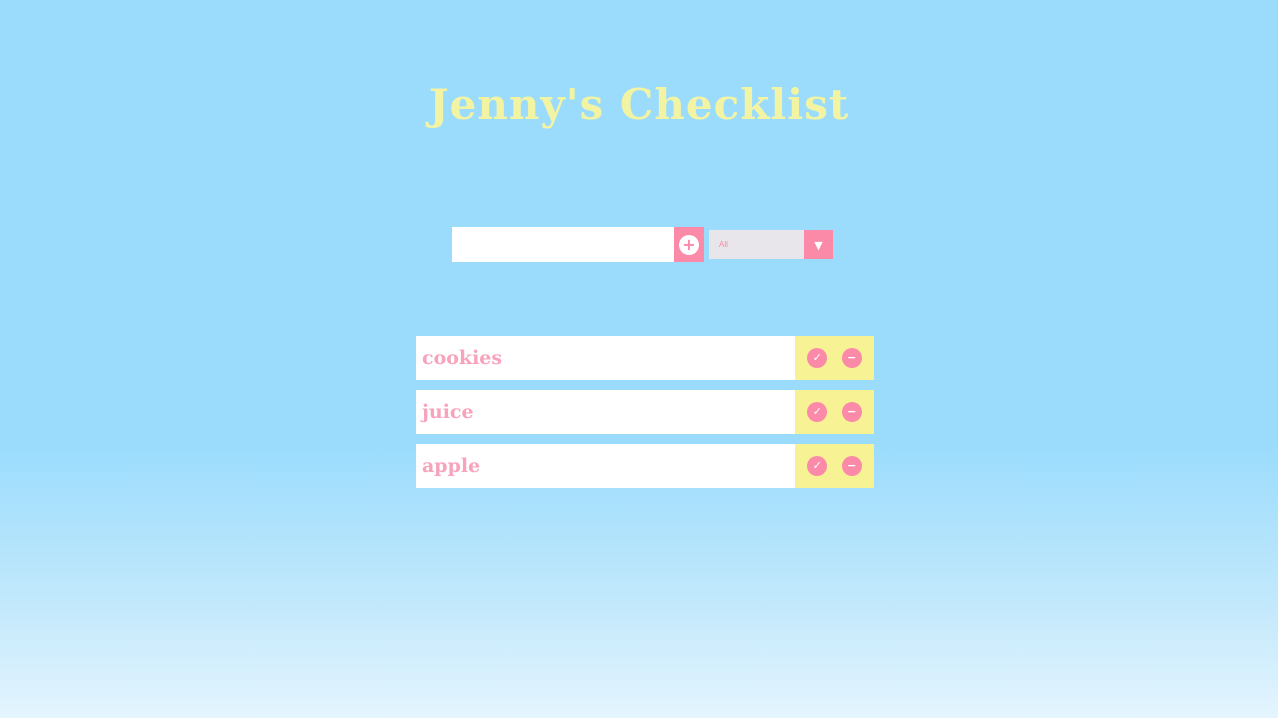  I want to click on page-title: Jenny's Checklist, so click(639, 105).